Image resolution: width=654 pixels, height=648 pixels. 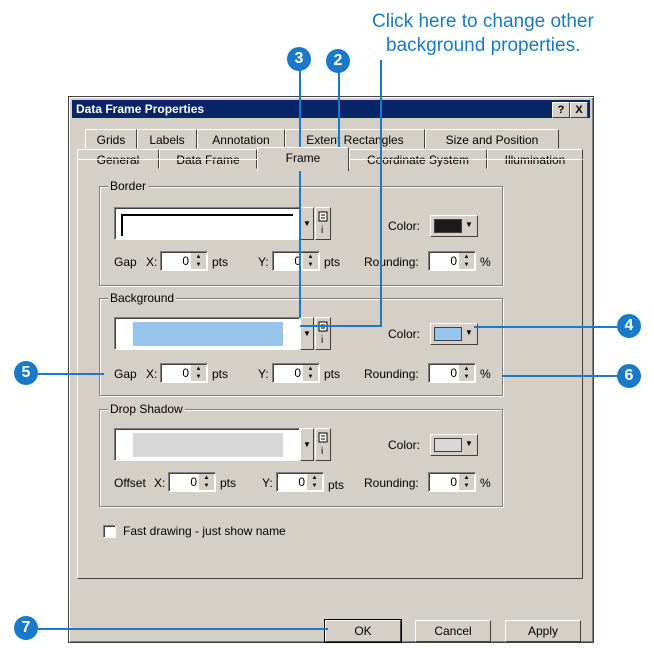 What do you see at coordinates (140, 109) in the screenshot?
I see `dialog-title: Data Frame Properties` at bounding box center [140, 109].